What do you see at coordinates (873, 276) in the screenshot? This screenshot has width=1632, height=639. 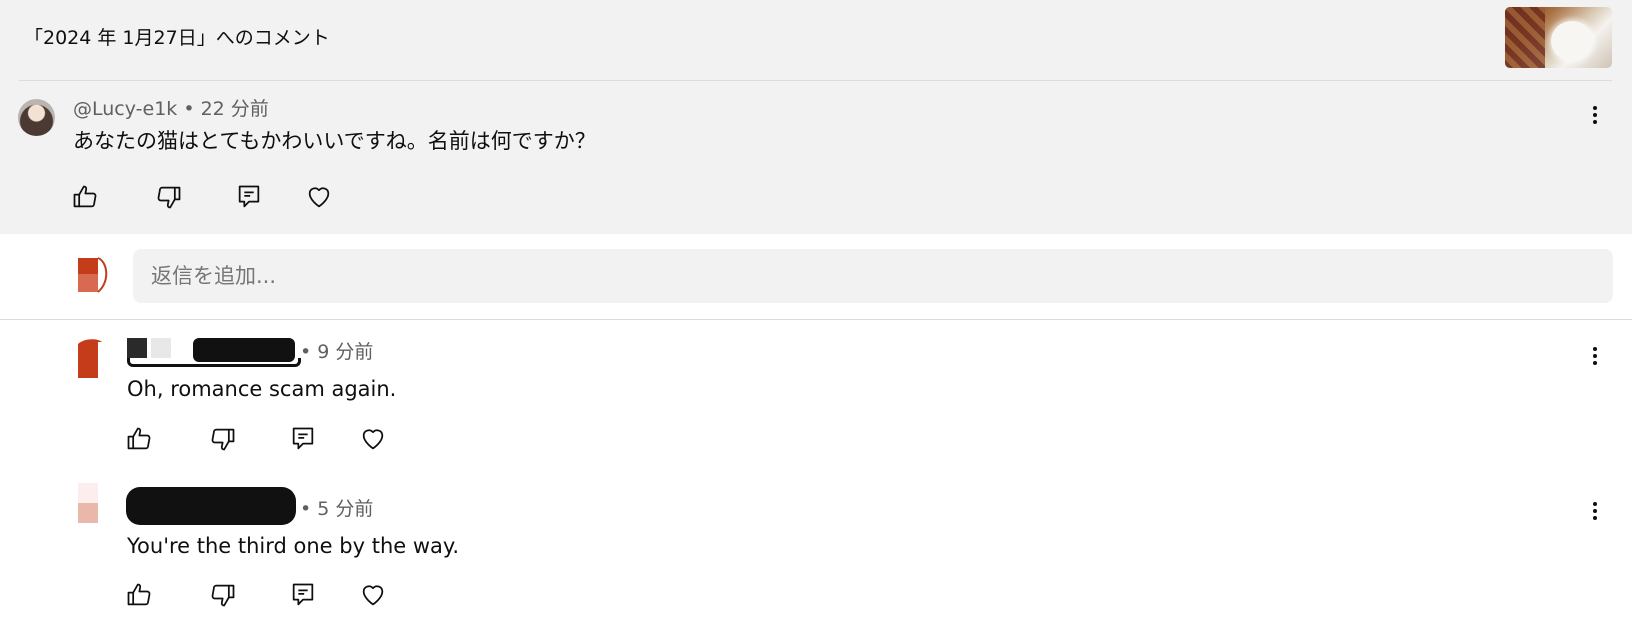 I see `reply-input` at bounding box center [873, 276].